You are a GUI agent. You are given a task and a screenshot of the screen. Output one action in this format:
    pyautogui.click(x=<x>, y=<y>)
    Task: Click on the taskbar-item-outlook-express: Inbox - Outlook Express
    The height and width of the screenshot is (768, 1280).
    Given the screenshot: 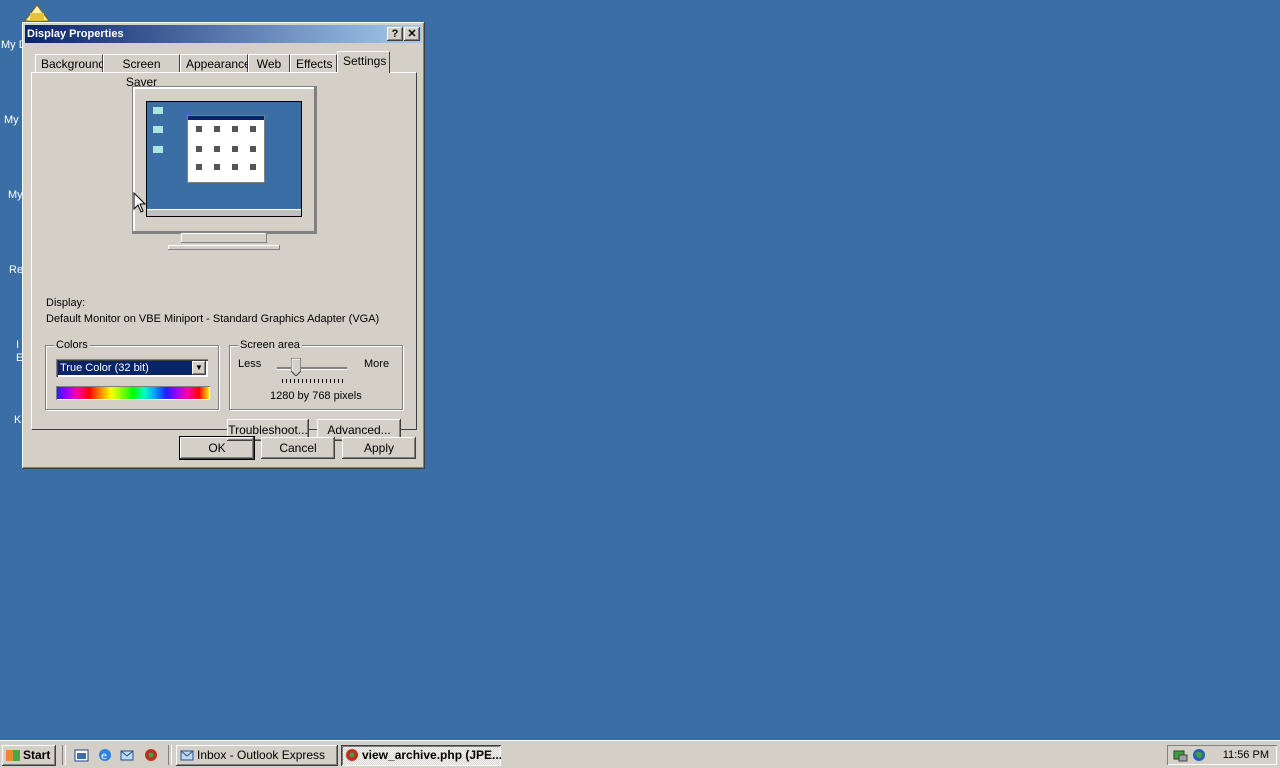 What is the action you would take?
    pyautogui.click(x=257, y=755)
    